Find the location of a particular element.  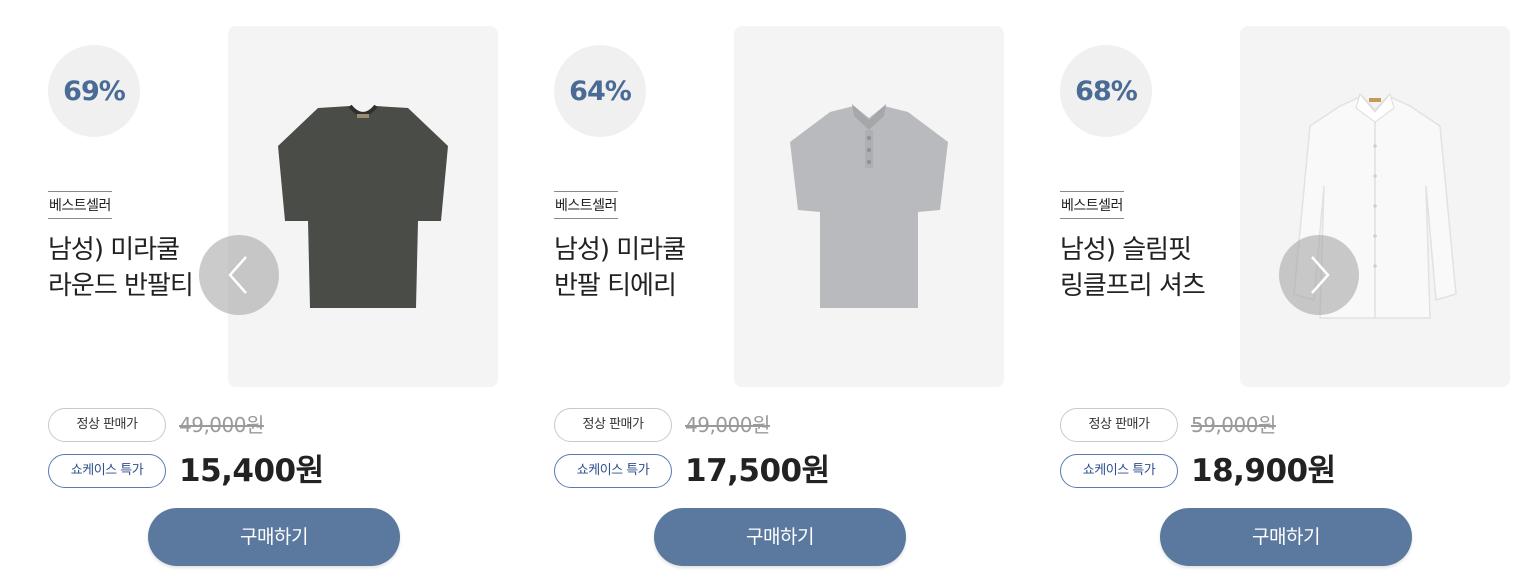

sale-price: 18,900원 is located at coordinates (1263, 471).